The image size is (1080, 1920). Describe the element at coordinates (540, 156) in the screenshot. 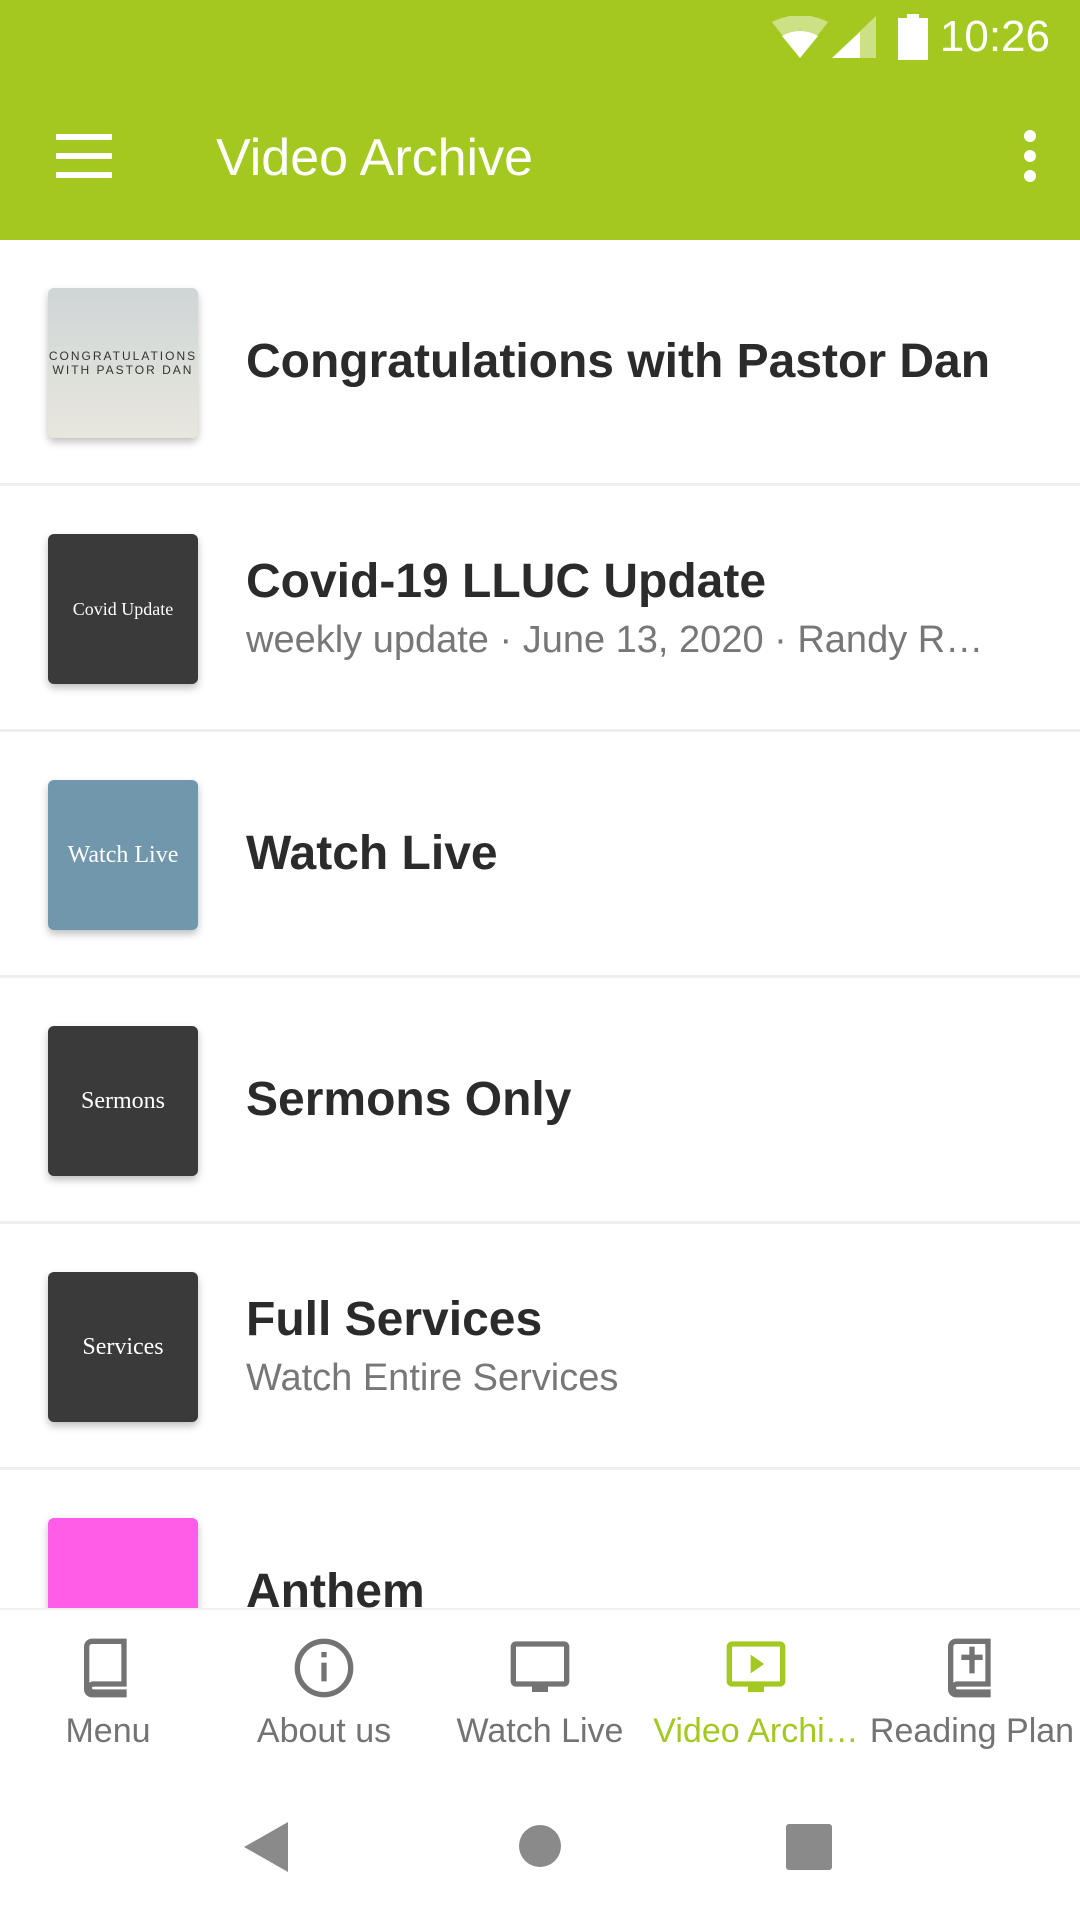

I see `app-bar: Video Archive` at that location.